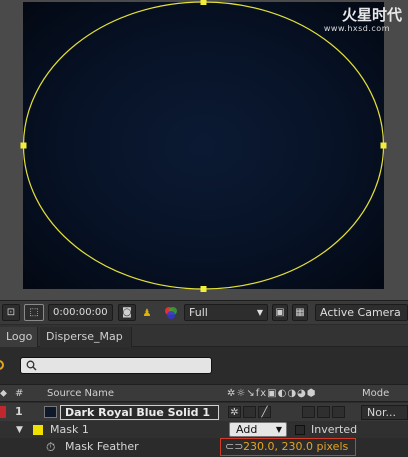 The width and height of the screenshot is (408, 457). Describe the element at coordinates (198, 312) in the screenshot. I see `resolution-label: Full` at that location.